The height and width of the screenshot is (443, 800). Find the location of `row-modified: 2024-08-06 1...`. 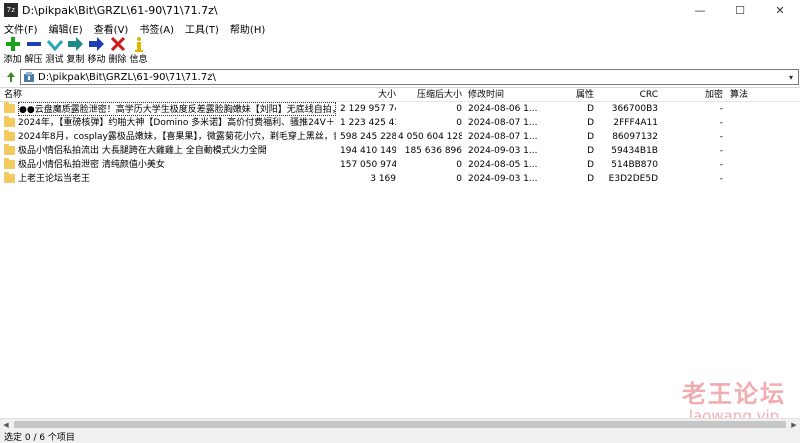

row-modified: 2024-08-06 1... is located at coordinates (503, 109).